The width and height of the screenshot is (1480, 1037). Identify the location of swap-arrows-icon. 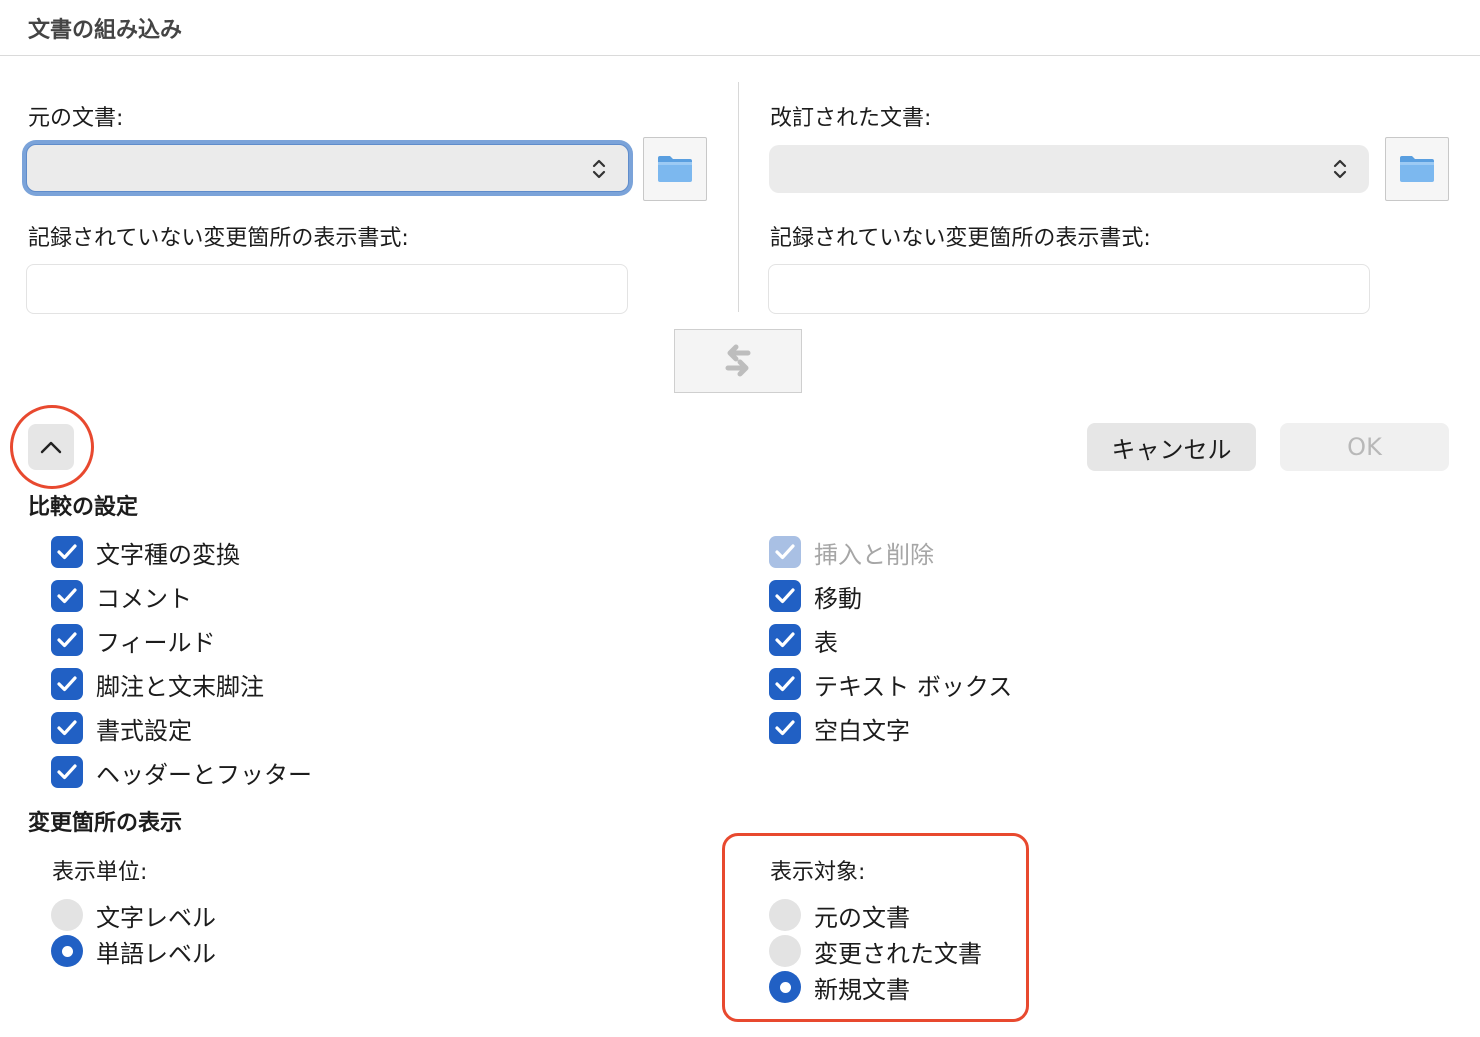
(738, 360).